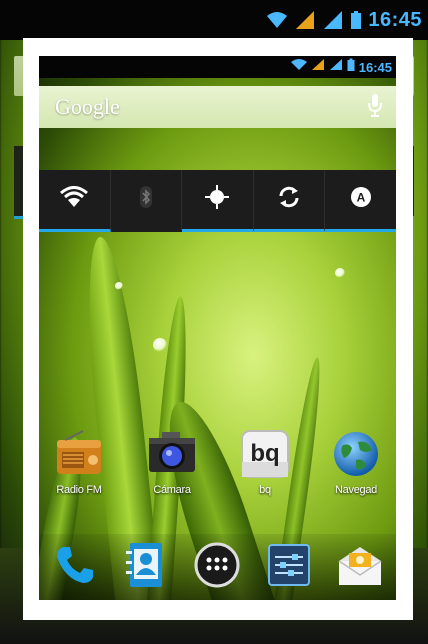  What do you see at coordinates (318, 67) in the screenshot?
I see `cell-signal-icon` at bounding box center [318, 67].